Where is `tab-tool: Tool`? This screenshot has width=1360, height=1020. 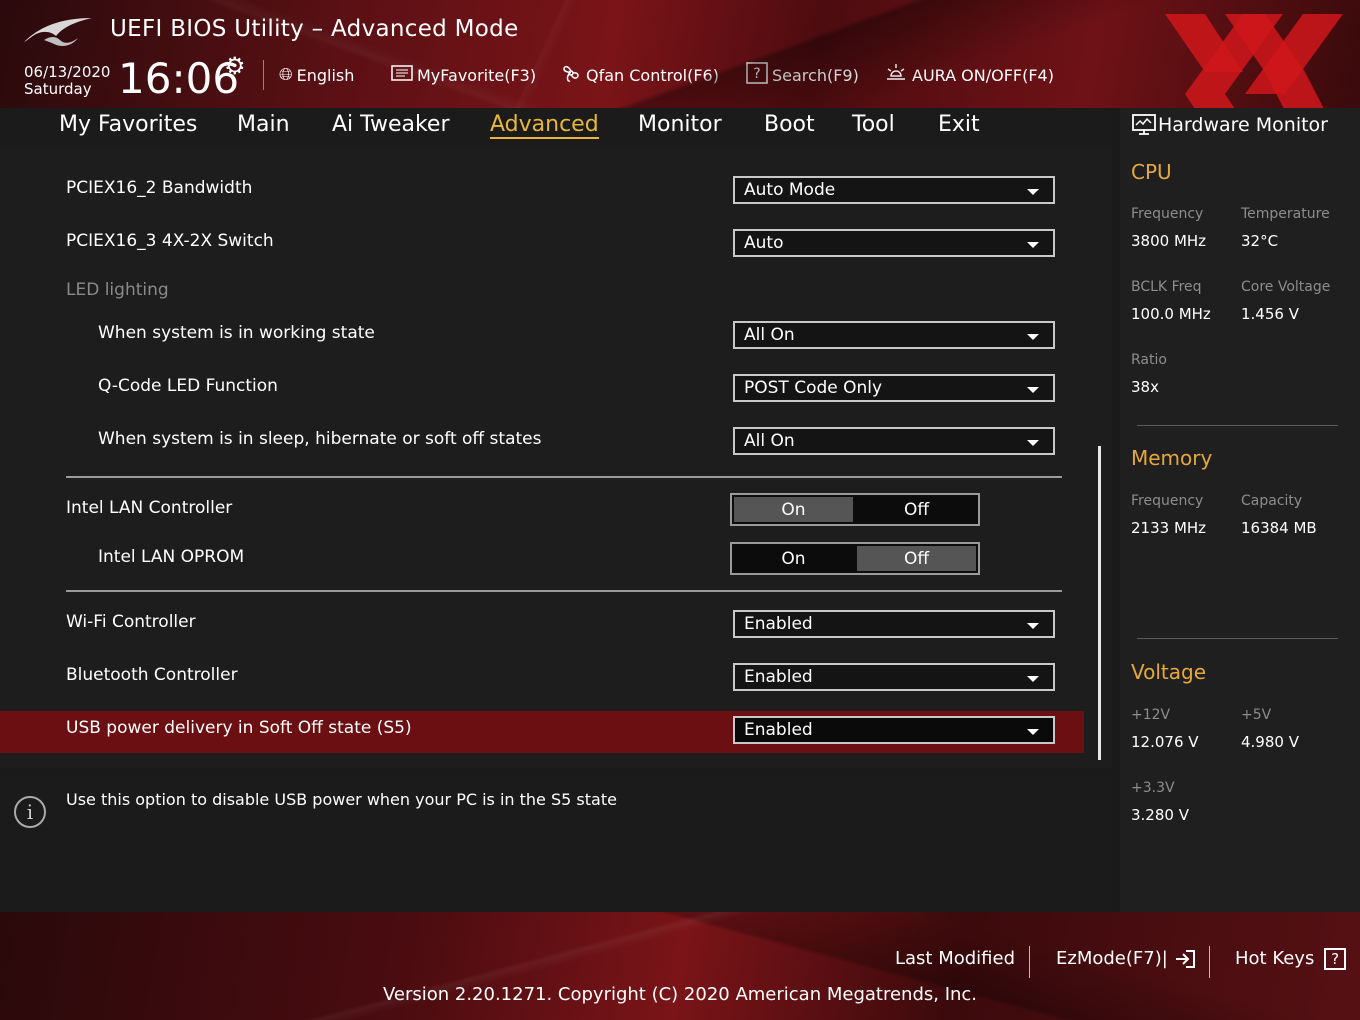 tab-tool: Tool is located at coordinates (873, 124).